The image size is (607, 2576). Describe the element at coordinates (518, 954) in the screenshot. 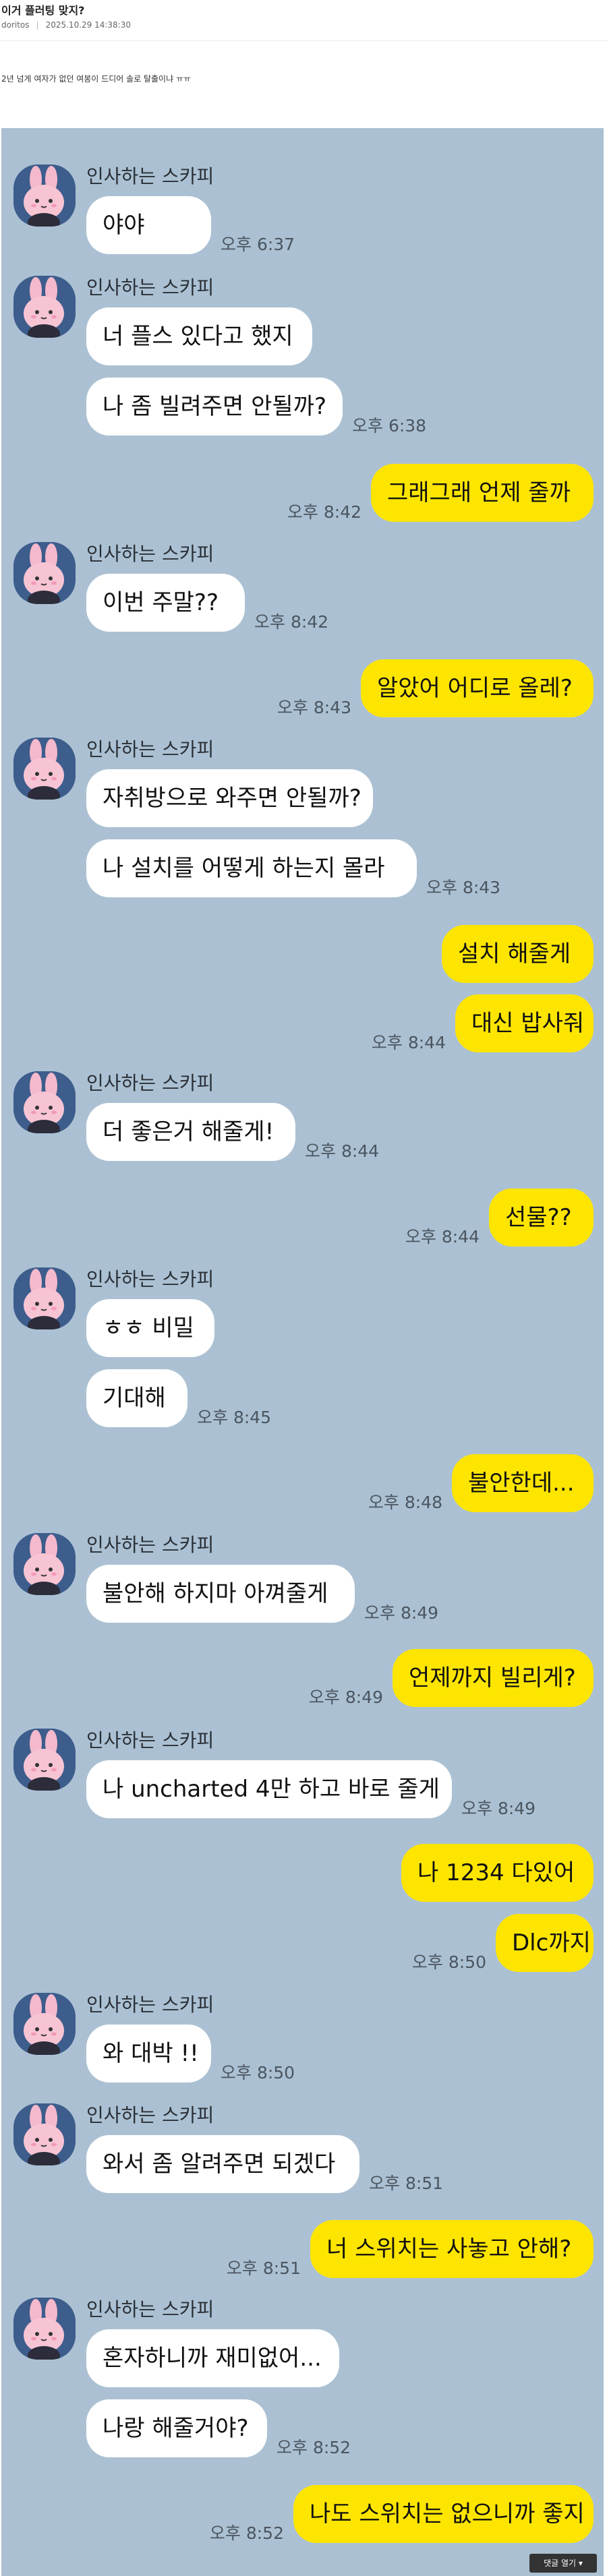

I see `outgoing-message-bubble: 설치 해줄게` at that location.